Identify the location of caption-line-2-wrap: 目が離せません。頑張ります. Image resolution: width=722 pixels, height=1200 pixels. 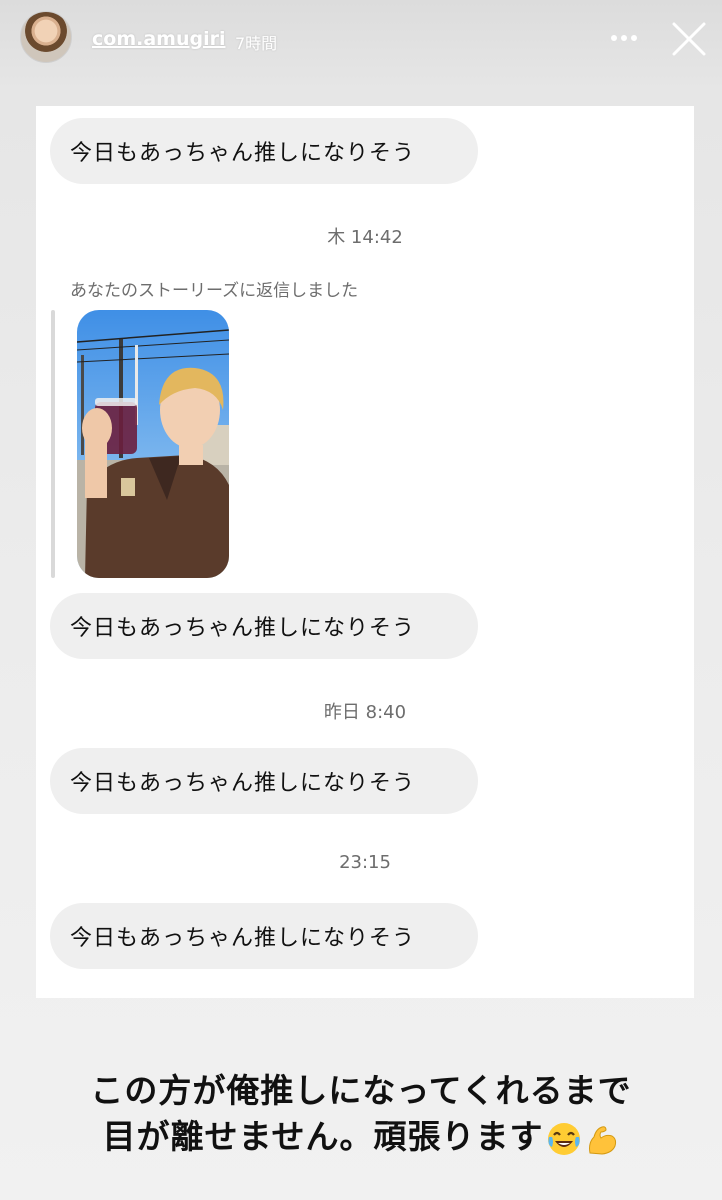
(361, 1137).